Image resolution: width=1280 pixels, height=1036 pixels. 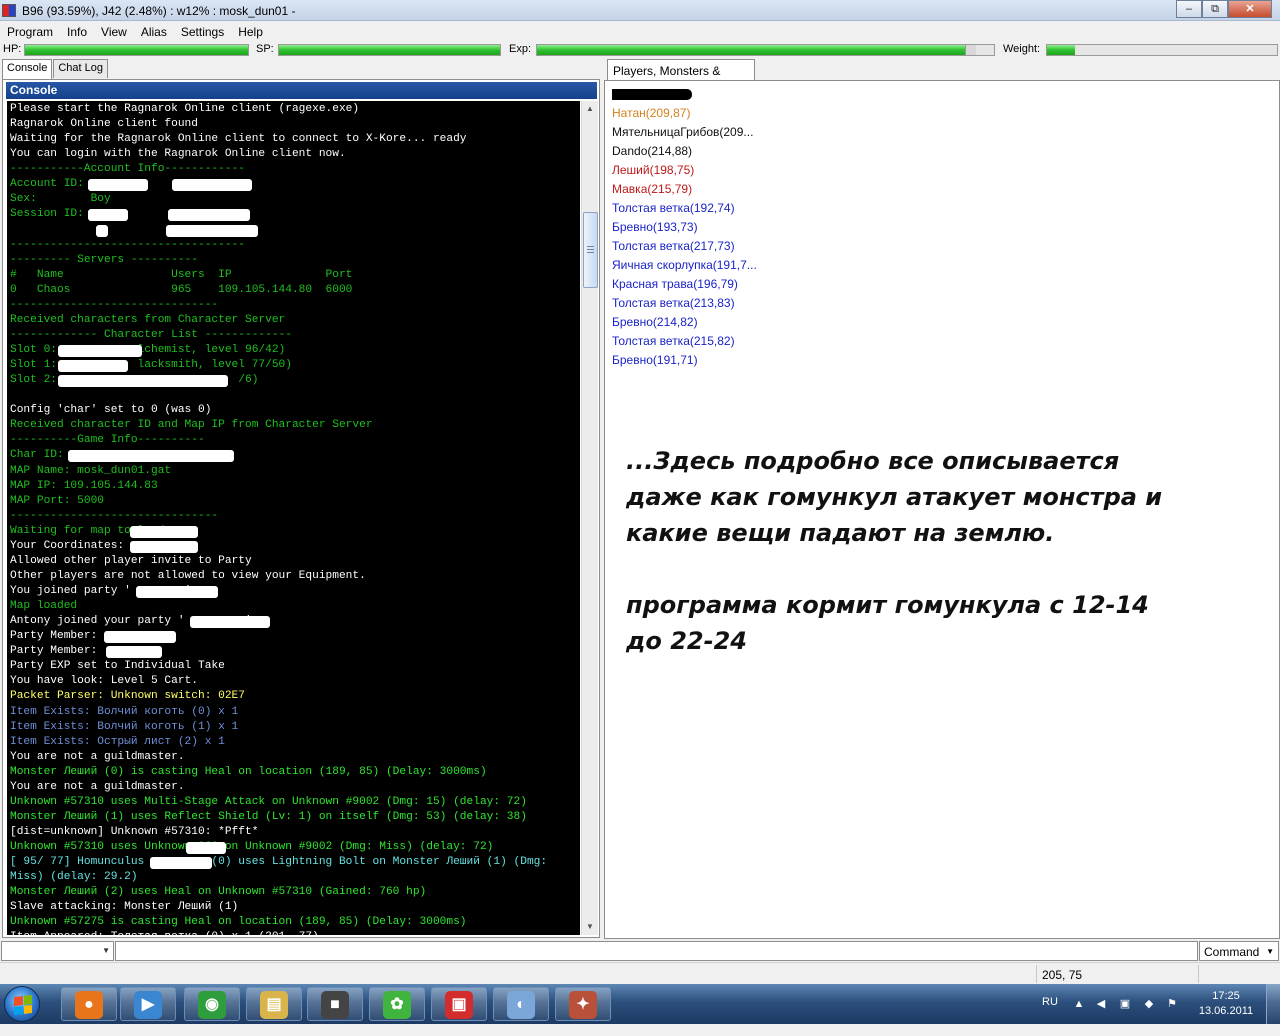 What do you see at coordinates (117, 666) in the screenshot?
I see `console-line: Party EXP set to Individual Take` at bounding box center [117, 666].